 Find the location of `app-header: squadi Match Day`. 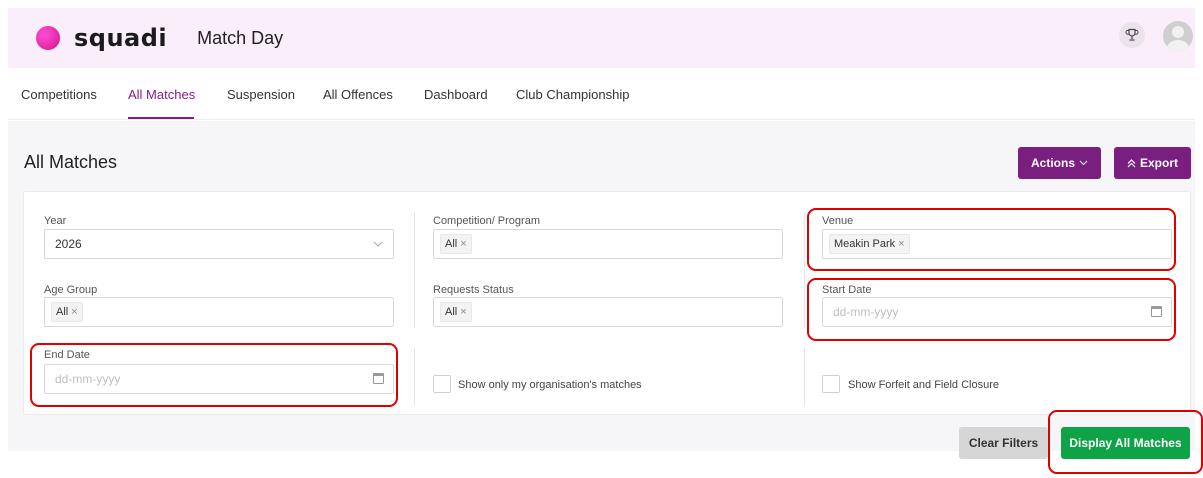

app-header: squadi Match Day is located at coordinates (601, 38).